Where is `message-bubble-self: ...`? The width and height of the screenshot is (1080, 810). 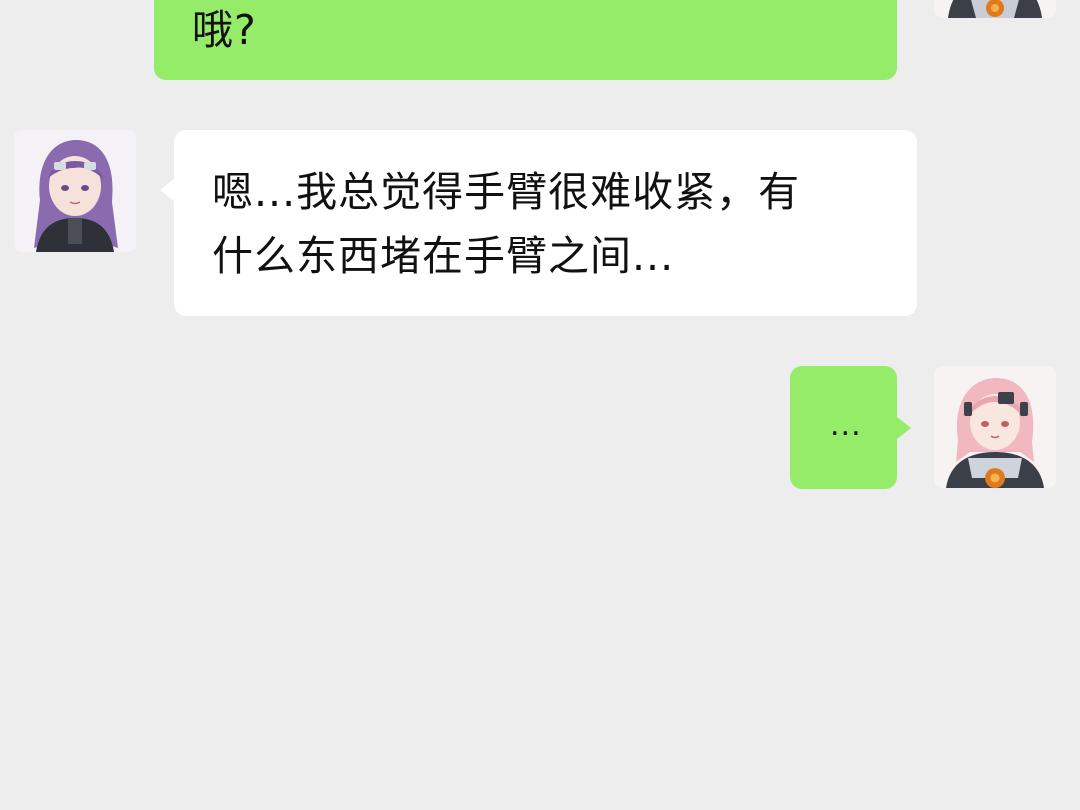
message-bubble-self: ... is located at coordinates (843, 427).